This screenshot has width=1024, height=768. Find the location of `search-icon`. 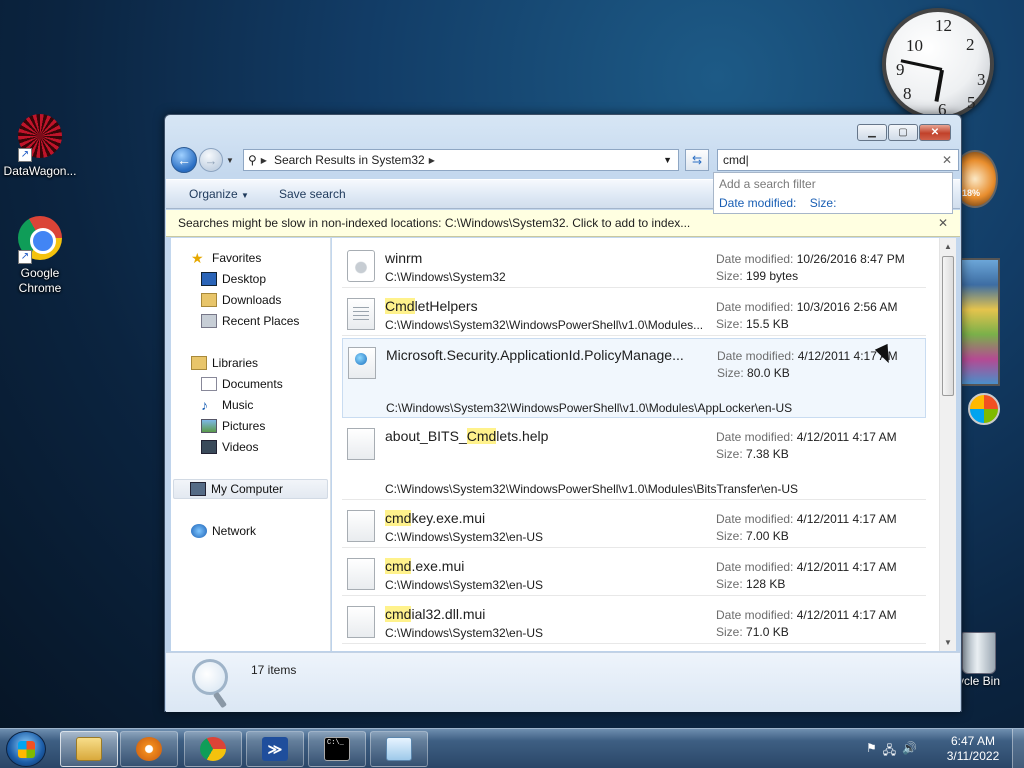

search-icon is located at coordinates (210, 677).